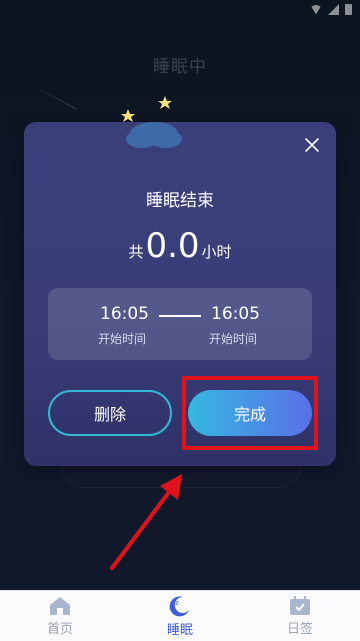 This screenshot has height=641, width=360. Describe the element at coordinates (299, 629) in the screenshot. I see `tab-daily-label: 日签` at that location.